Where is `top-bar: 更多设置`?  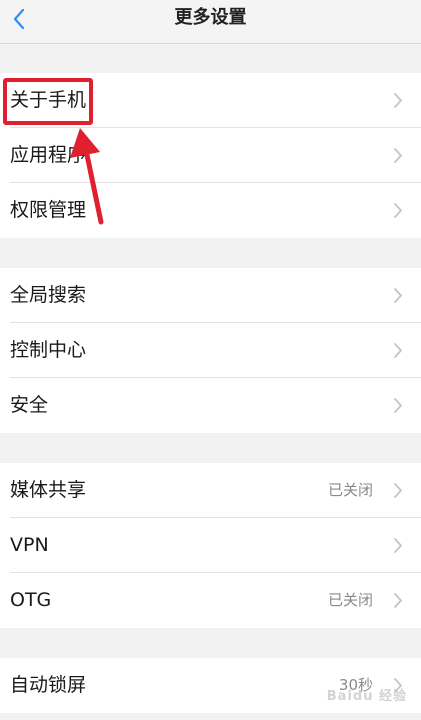 top-bar: 更多设置 is located at coordinates (210, 22).